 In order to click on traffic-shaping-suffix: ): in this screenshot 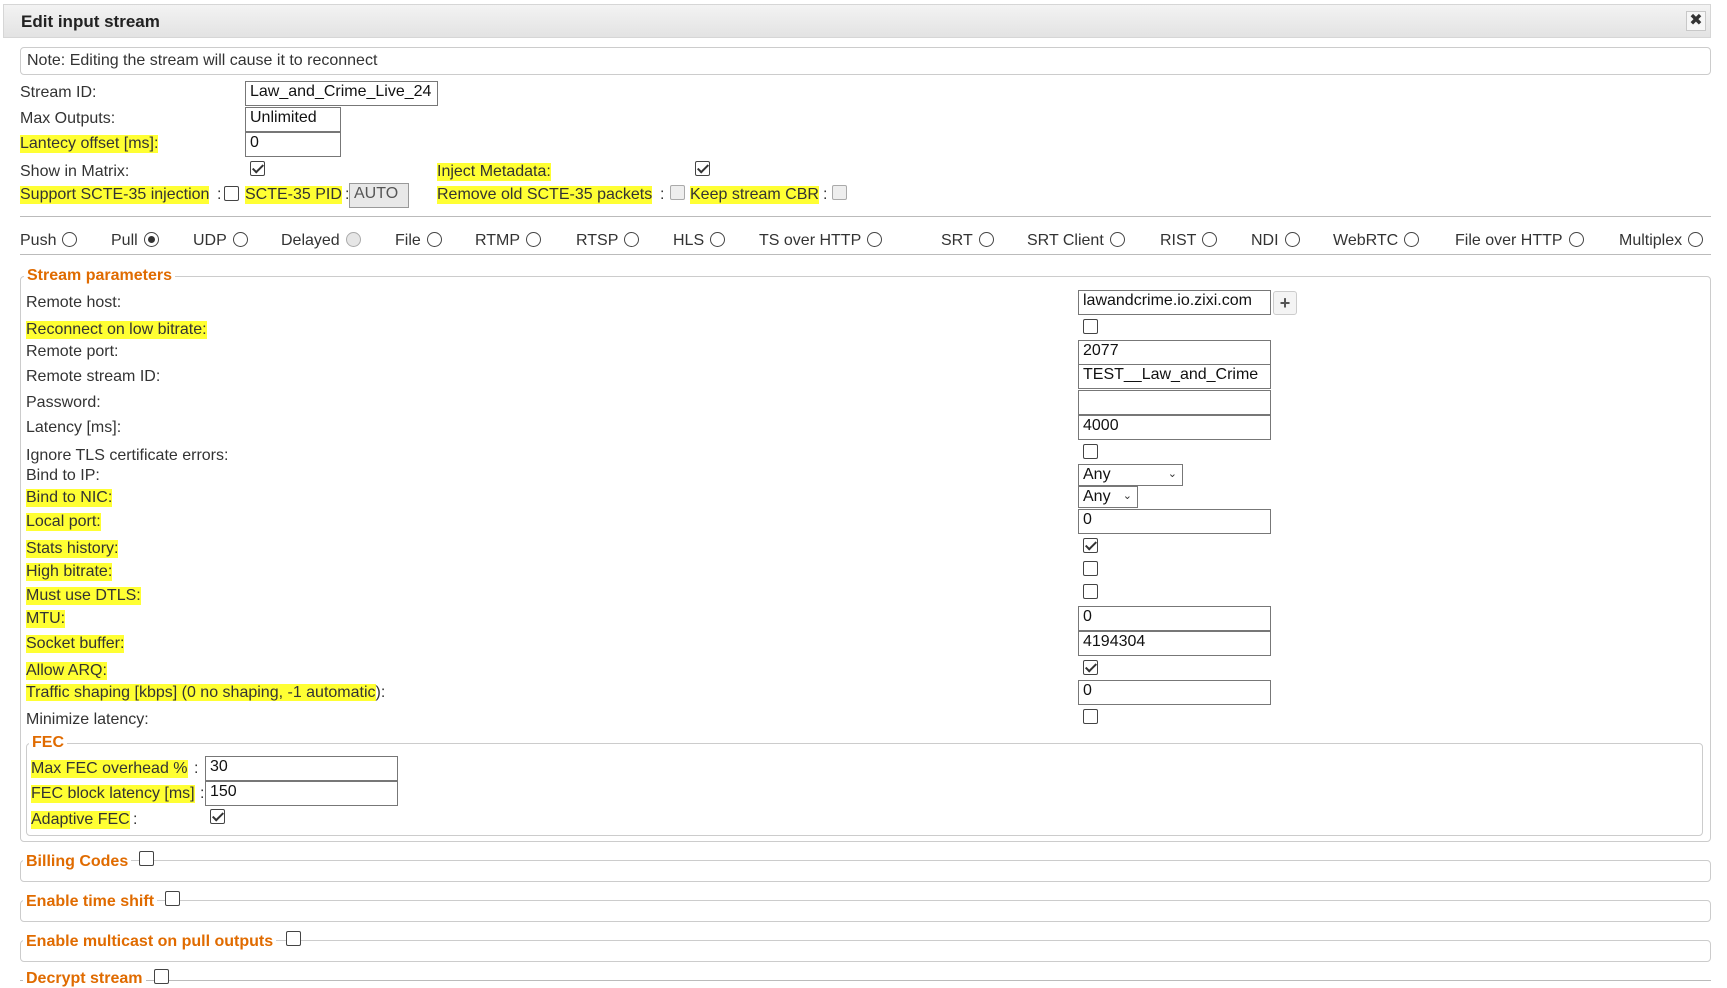, I will do `click(380, 692)`.